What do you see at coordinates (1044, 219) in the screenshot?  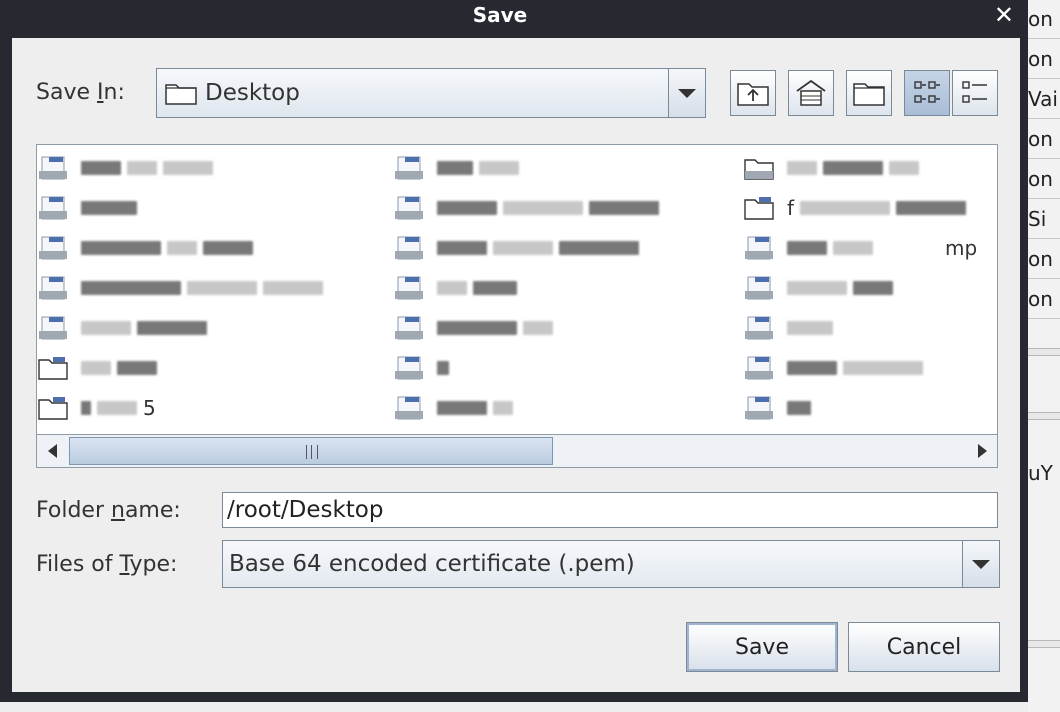 I see `background-row: Si` at bounding box center [1044, 219].